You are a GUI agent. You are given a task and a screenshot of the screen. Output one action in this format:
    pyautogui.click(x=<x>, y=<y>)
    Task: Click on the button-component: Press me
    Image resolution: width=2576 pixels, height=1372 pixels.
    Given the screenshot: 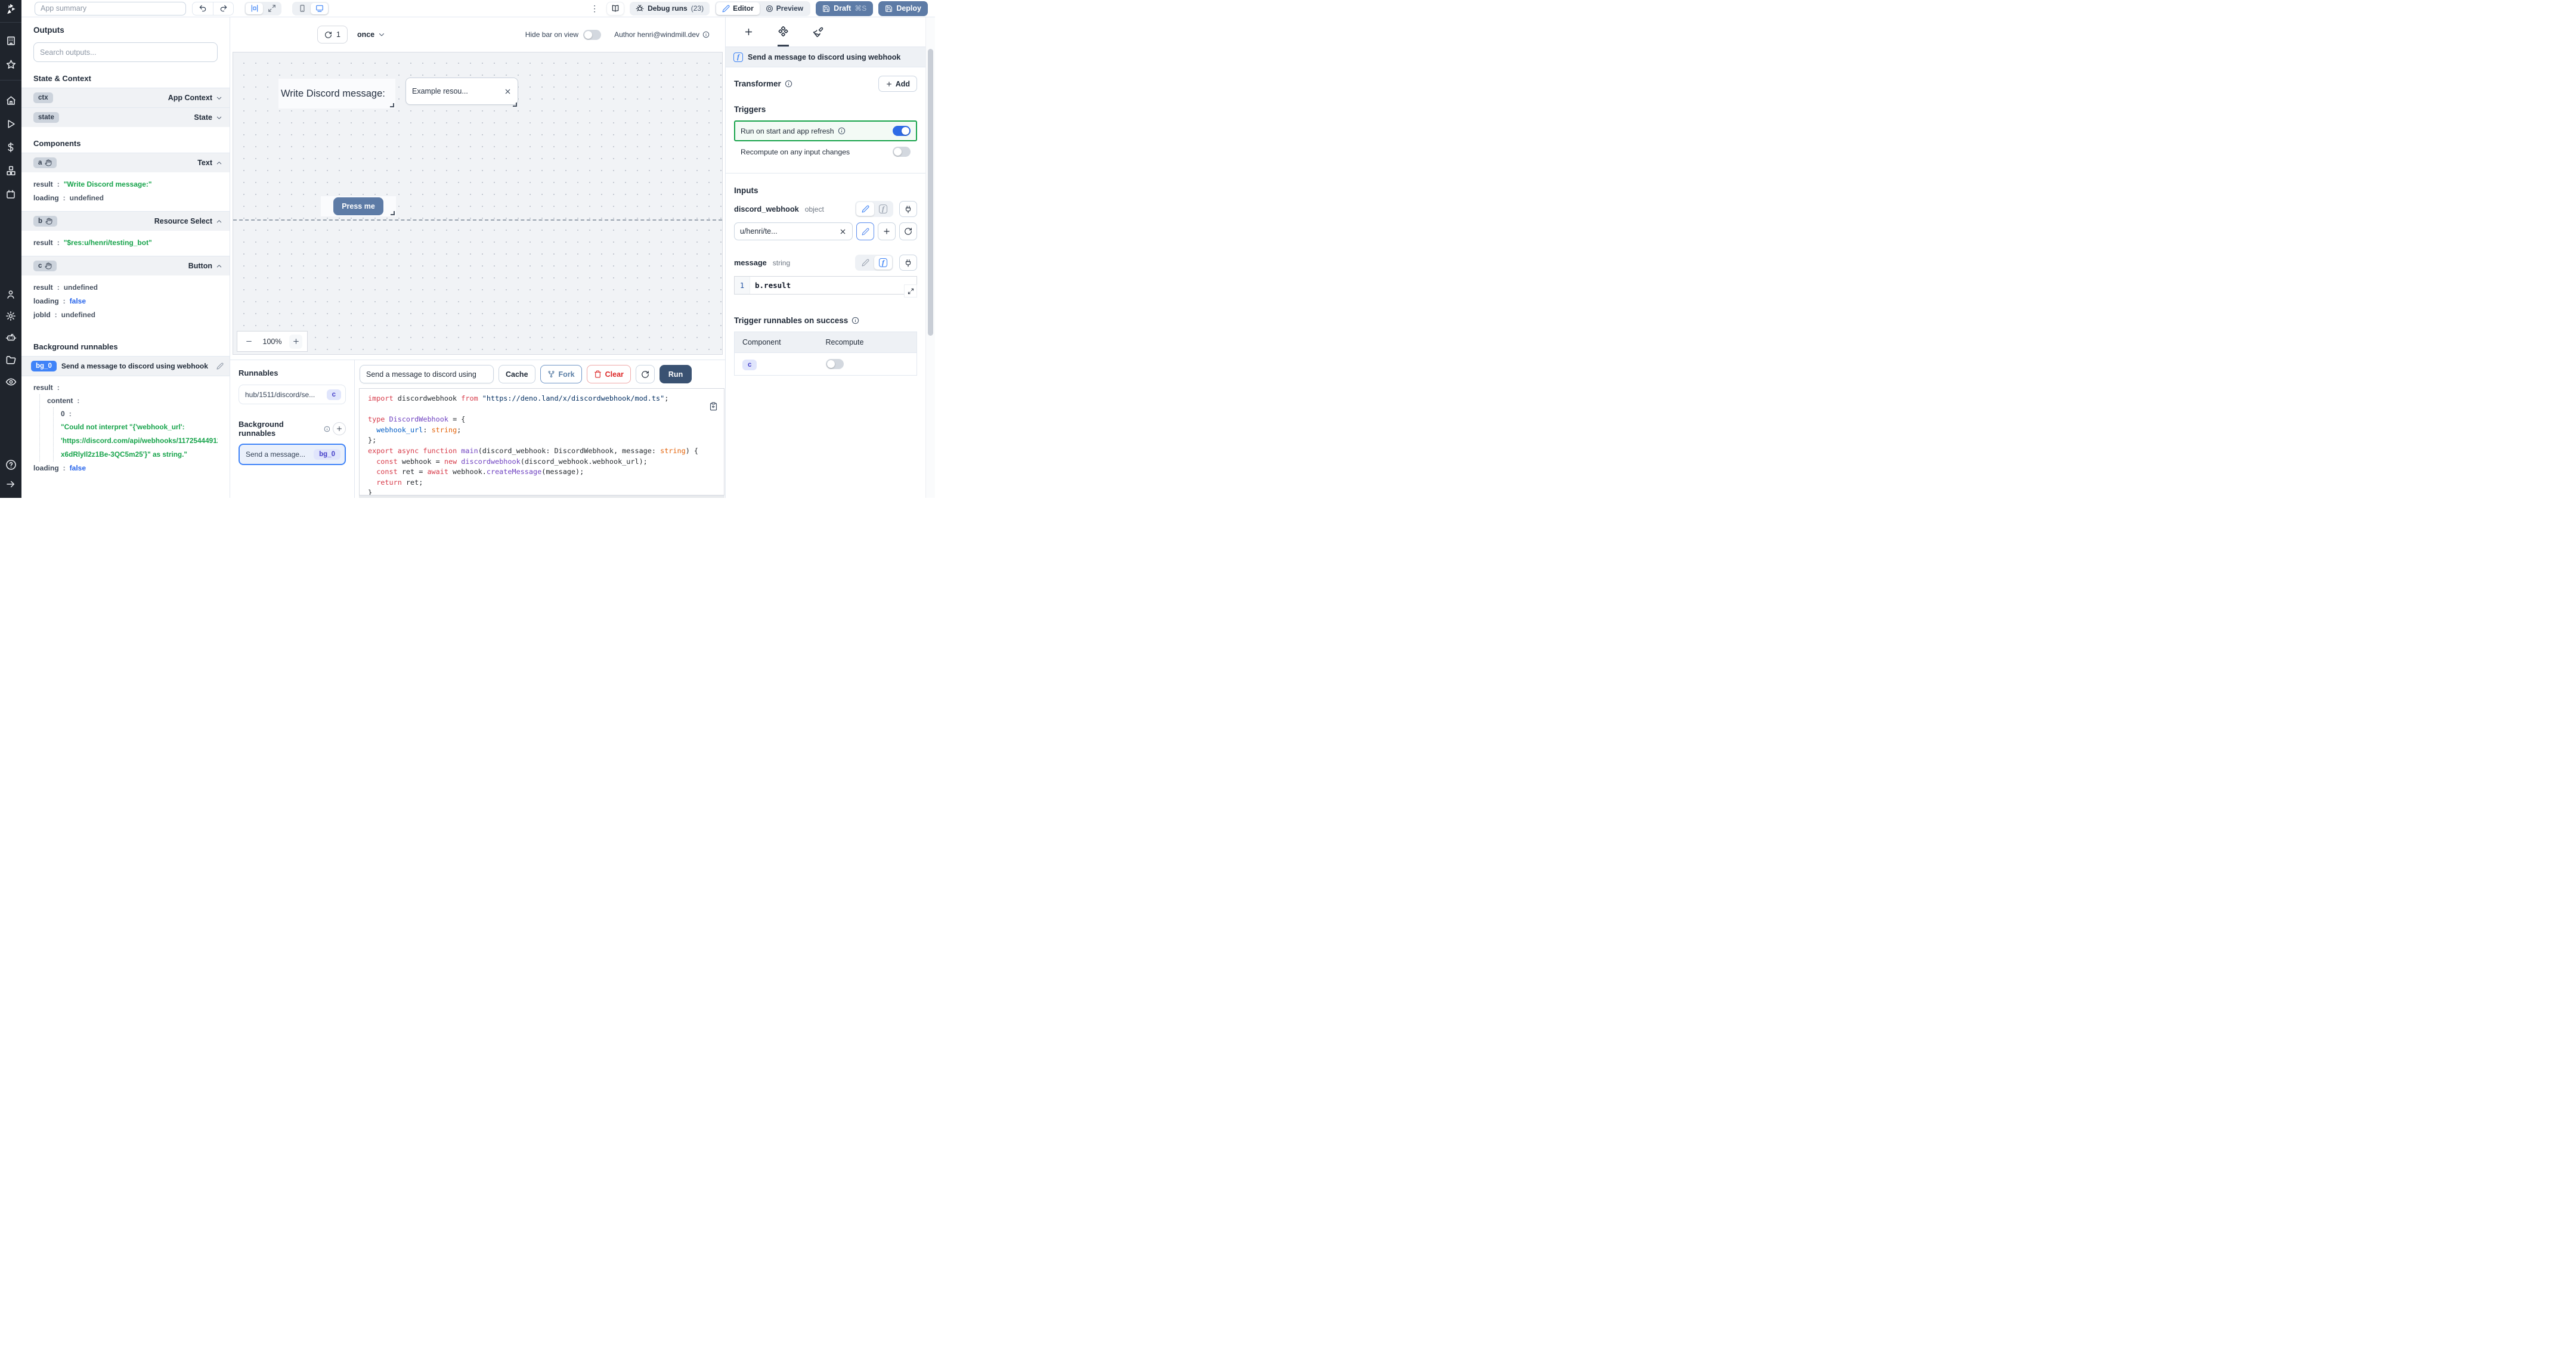 What is the action you would take?
    pyautogui.click(x=358, y=206)
    